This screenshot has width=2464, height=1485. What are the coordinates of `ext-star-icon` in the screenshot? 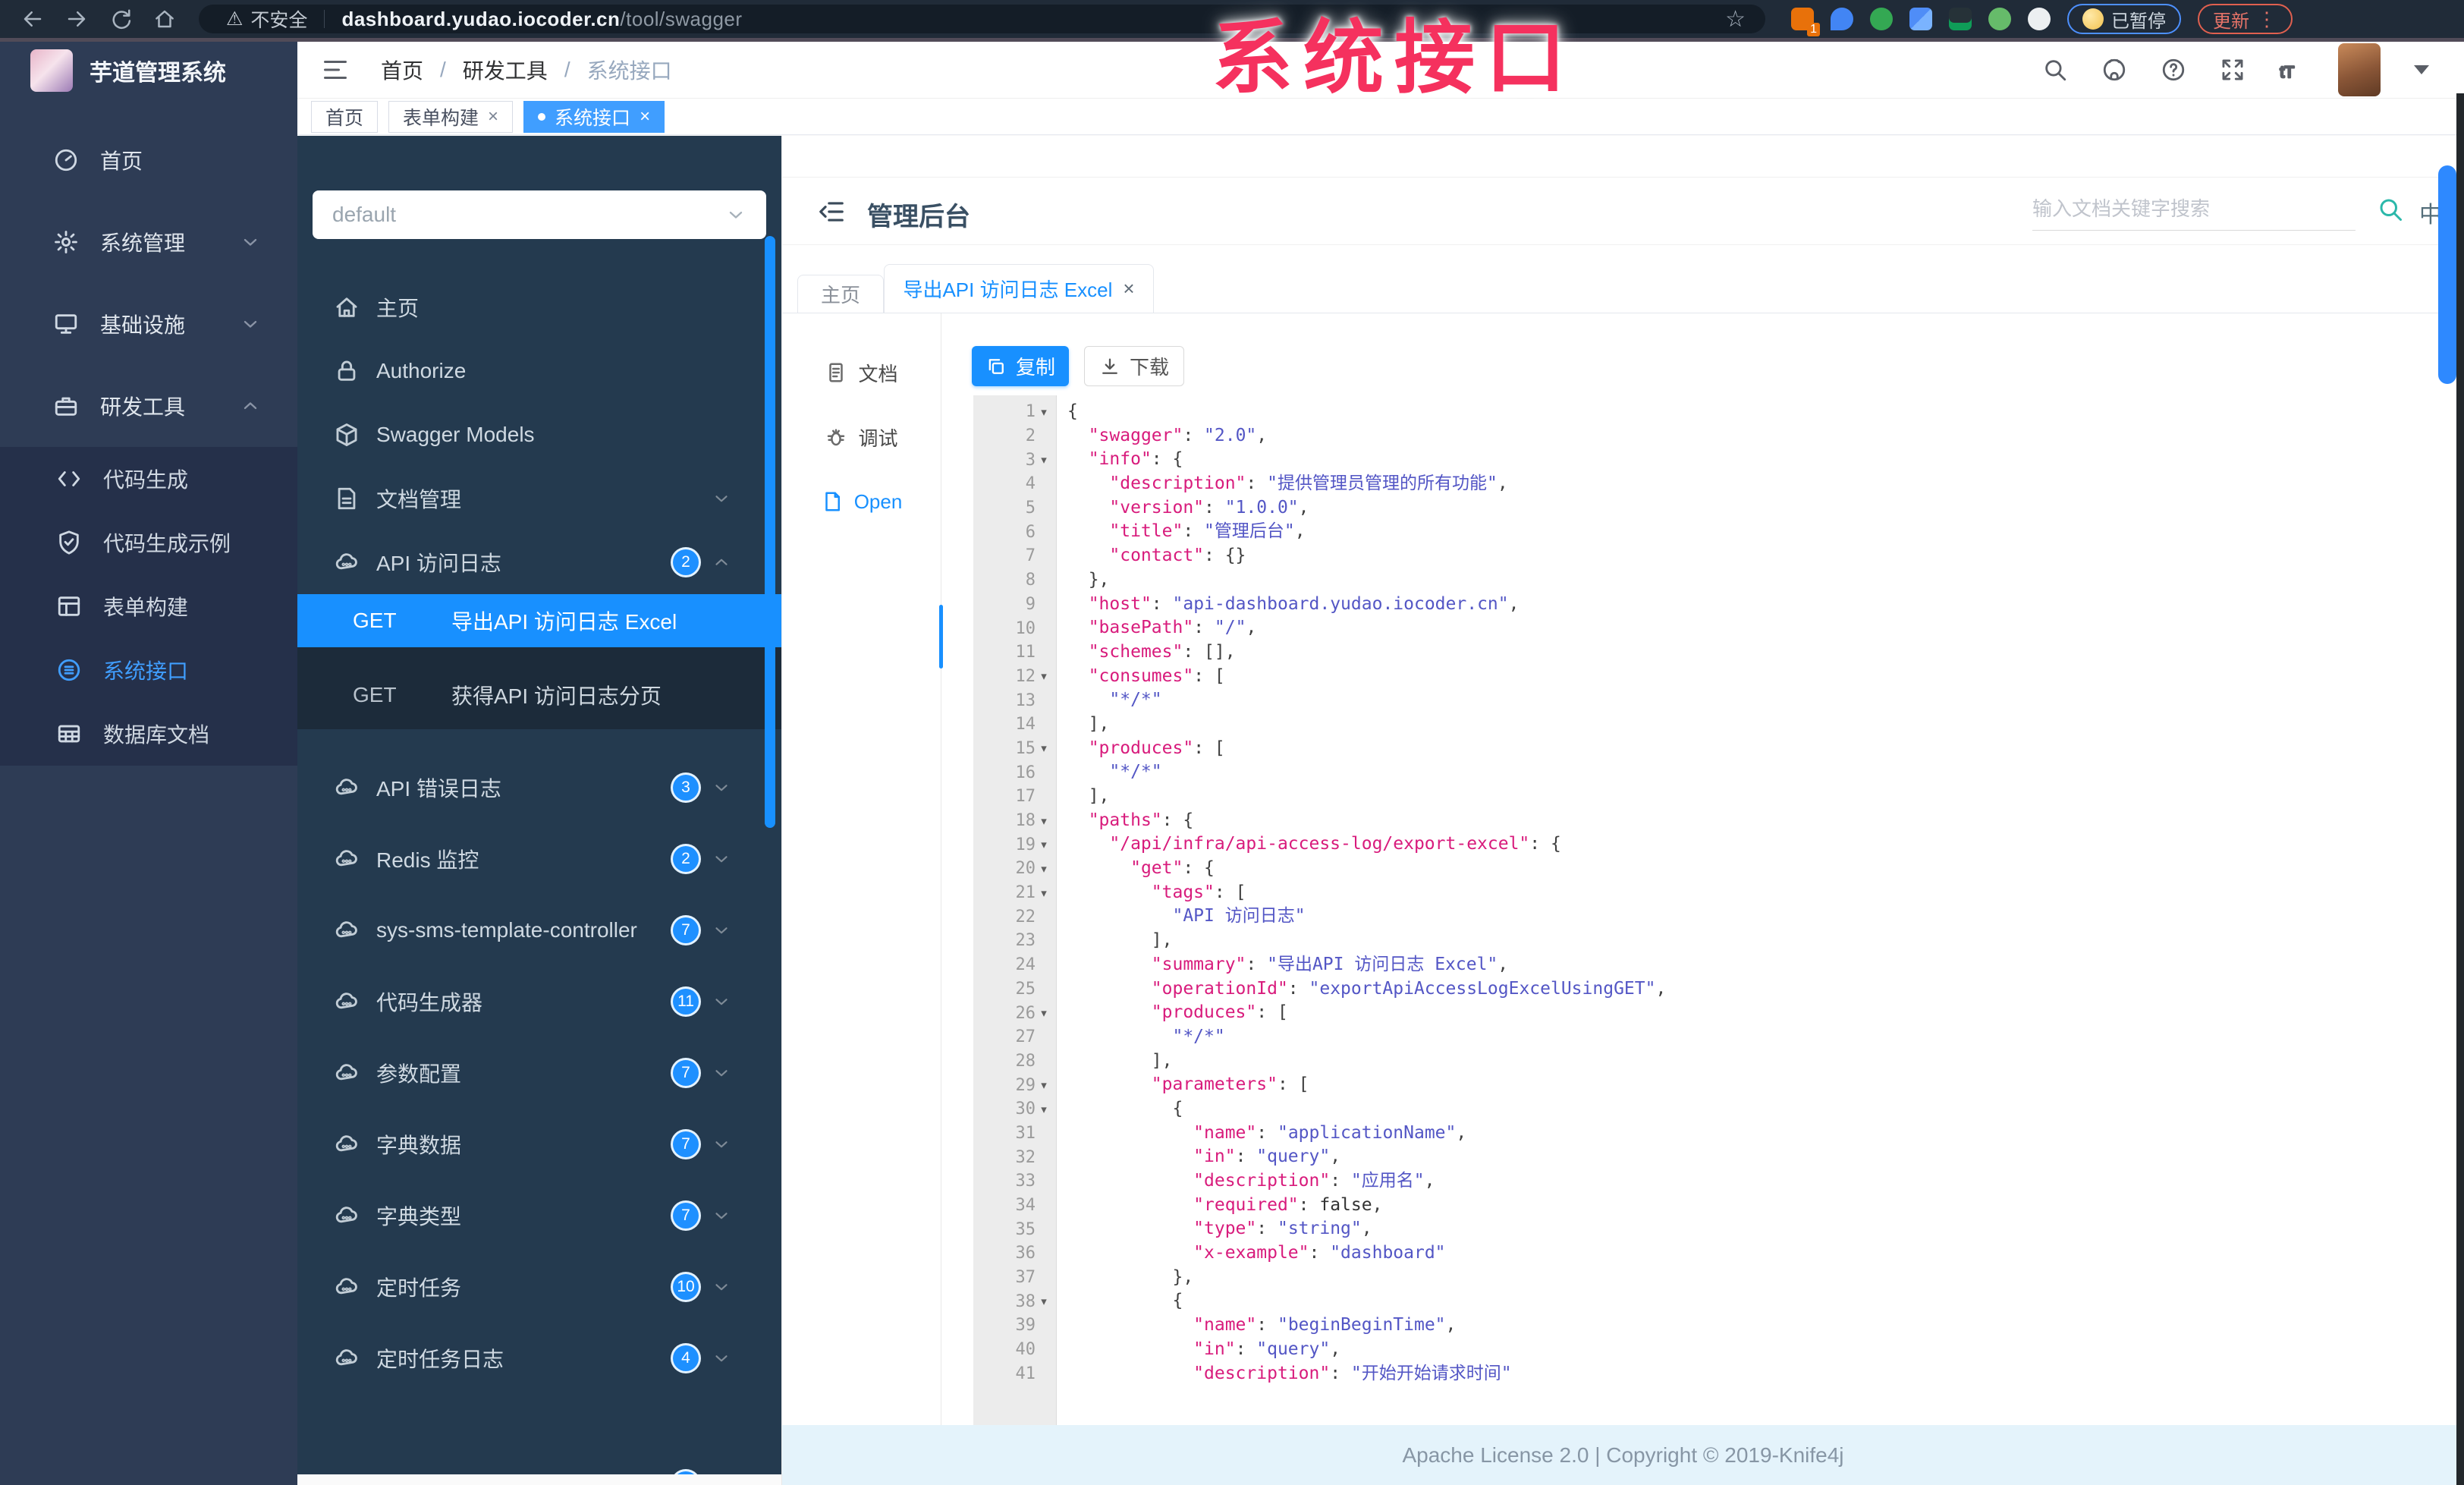 It's located at (2039, 19).